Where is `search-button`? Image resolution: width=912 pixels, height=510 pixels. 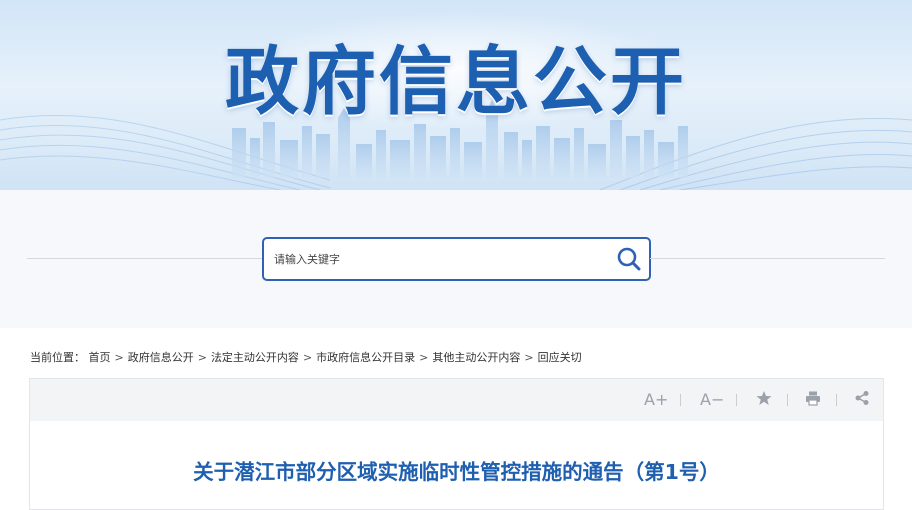 search-button is located at coordinates (629, 259).